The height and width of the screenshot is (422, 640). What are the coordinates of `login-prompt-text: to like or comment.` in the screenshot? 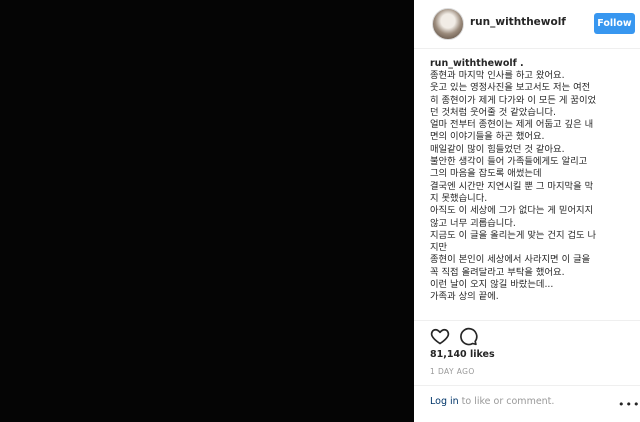 It's located at (506, 401).